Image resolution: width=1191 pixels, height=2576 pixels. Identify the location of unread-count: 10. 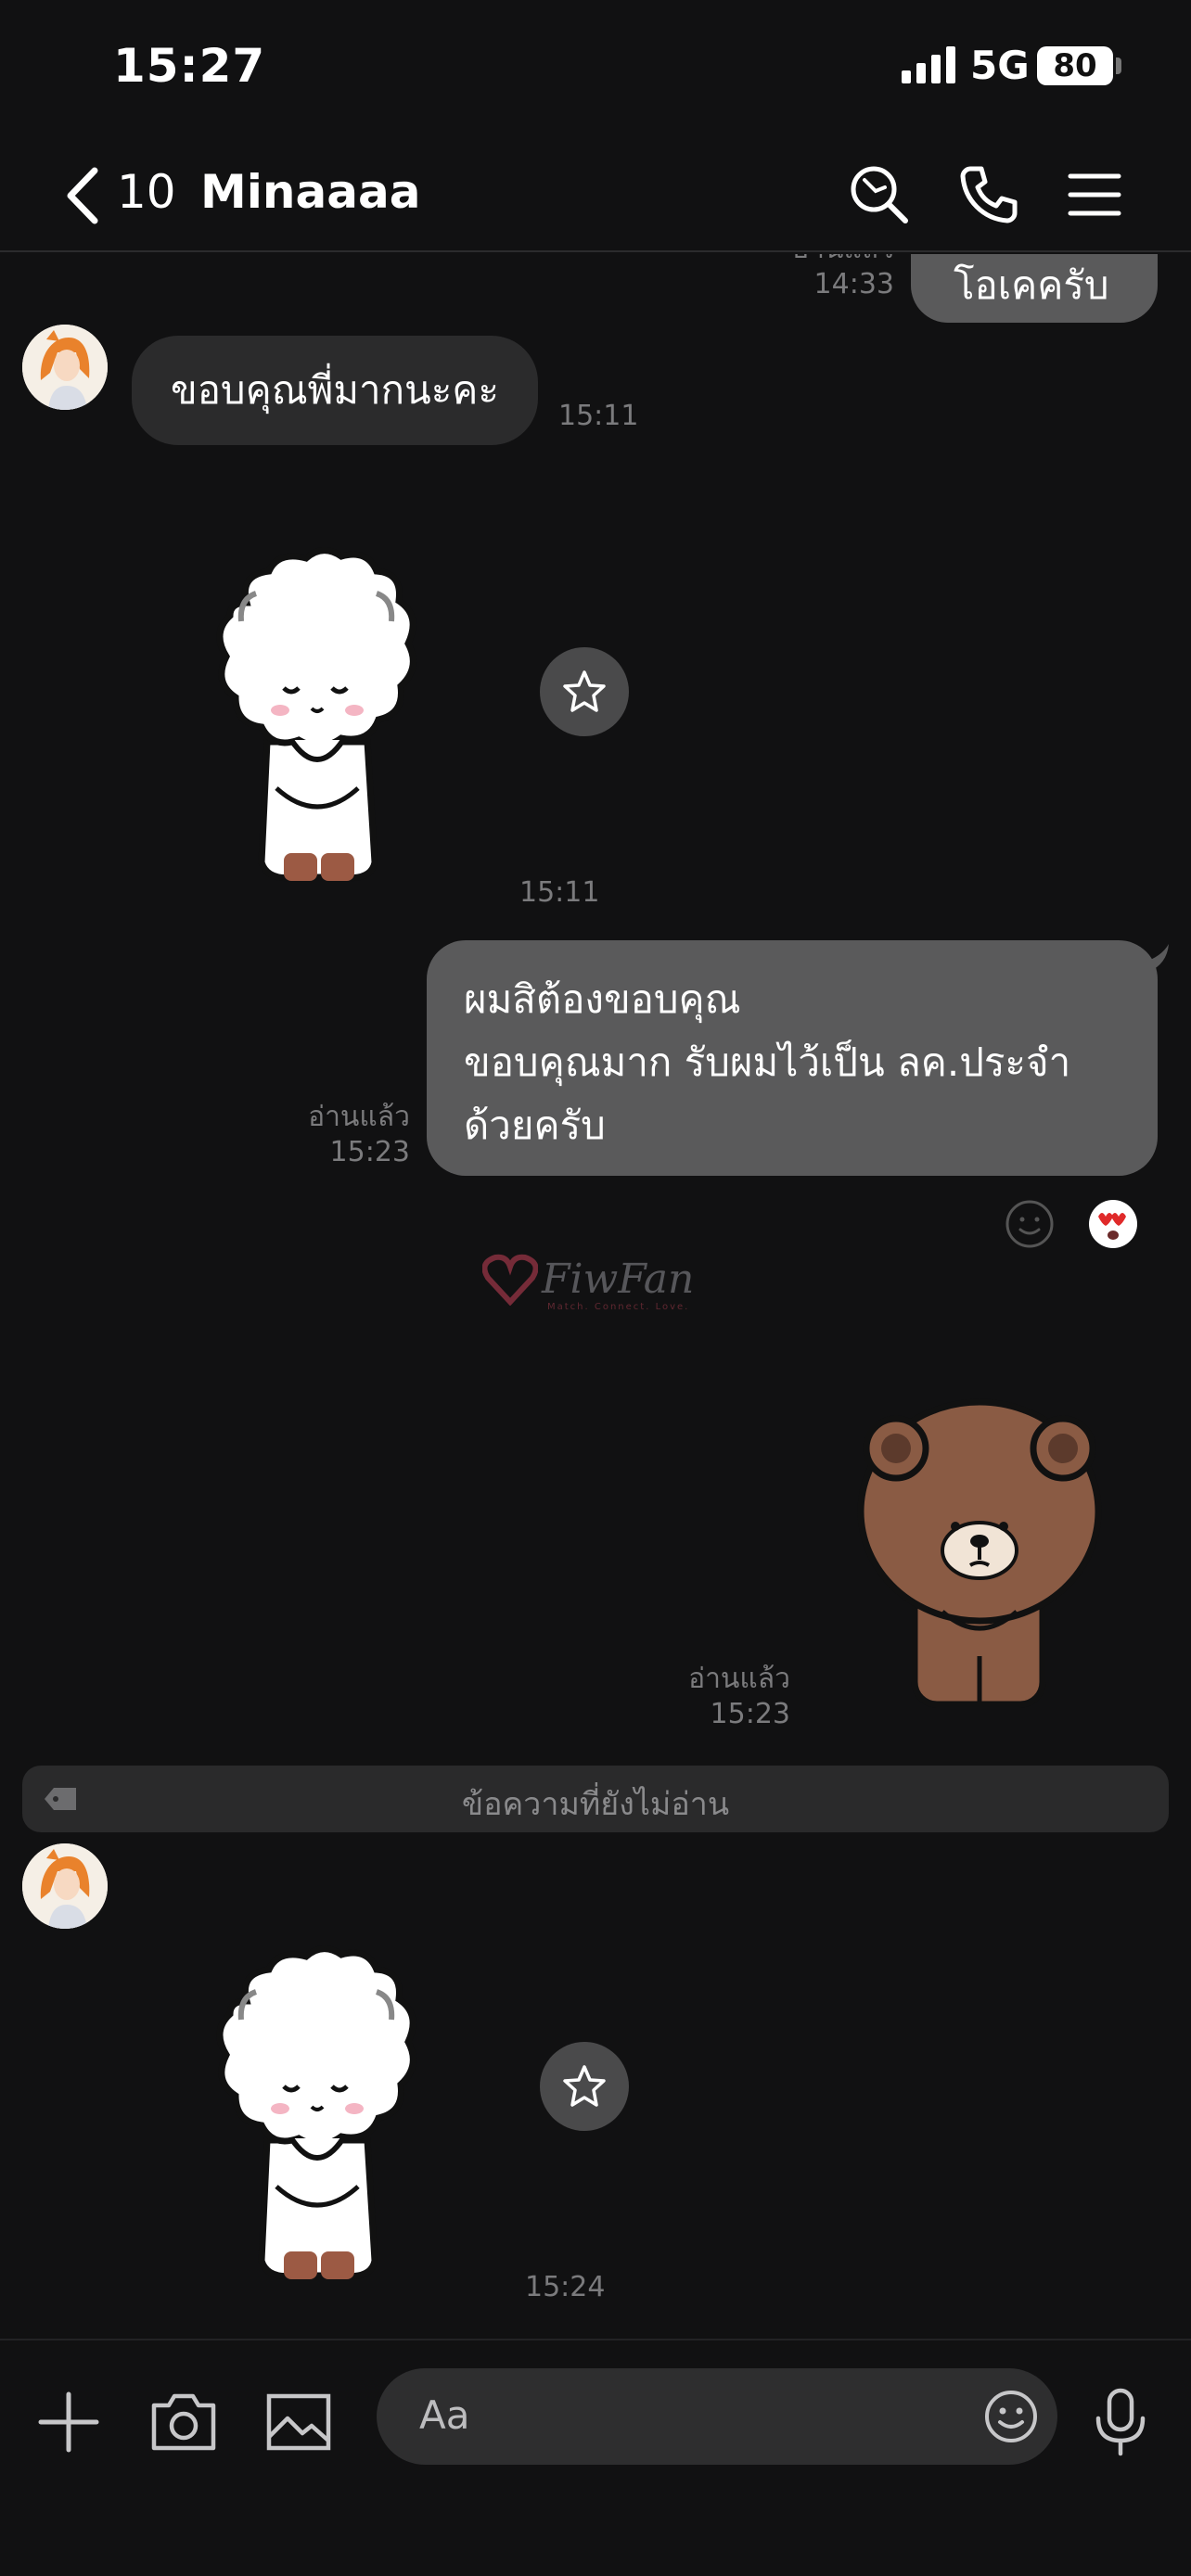
(146, 192).